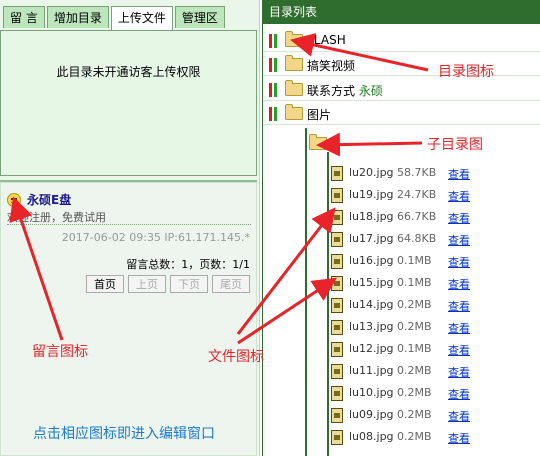 This screenshot has width=540, height=456. I want to click on first-page-button: 首页, so click(105, 284).